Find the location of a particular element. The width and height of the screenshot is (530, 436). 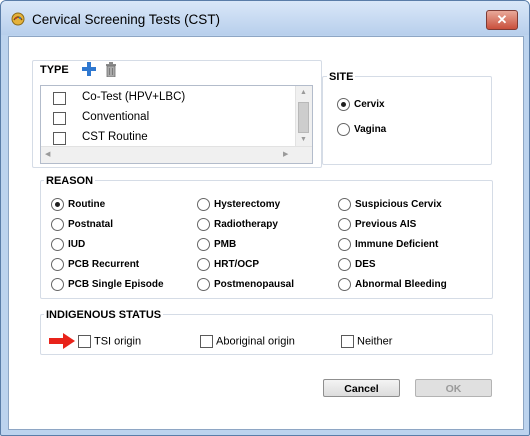

reason-option-label: PCB Single Episode is located at coordinates (116, 285).